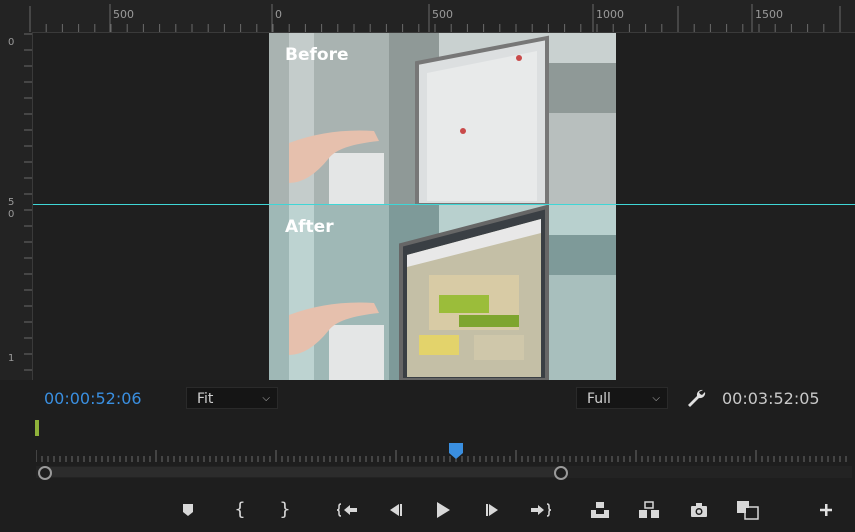 Image resolution: width=855 pixels, height=532 pixels. I want to click on current-timecode: 00:00:52:06, so click(93, 398).